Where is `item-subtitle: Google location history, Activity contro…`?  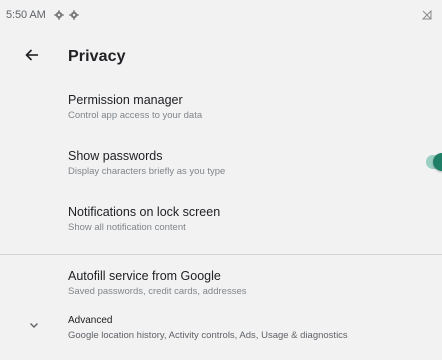
item-subtitle: Google location history, Activity contro… is located at coordinates (208, 335).